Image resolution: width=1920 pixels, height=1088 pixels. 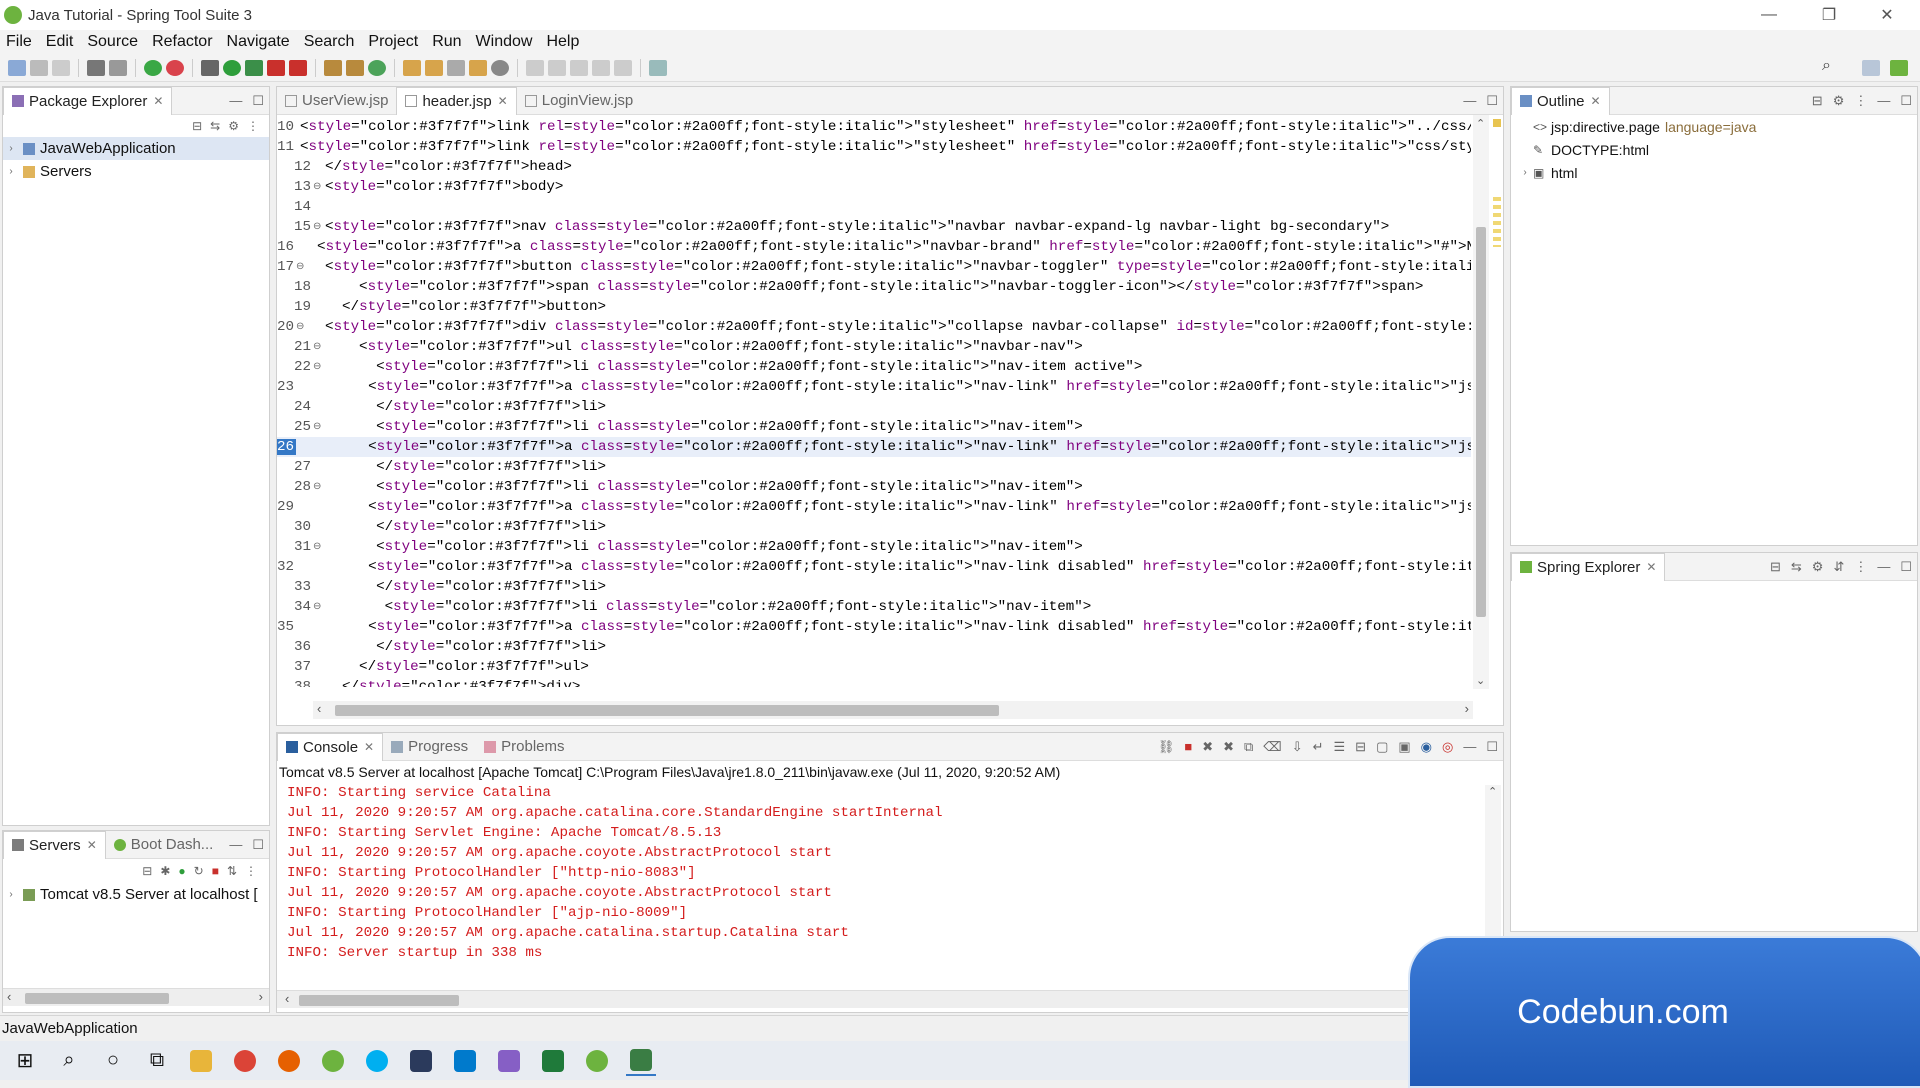 I want to click on terminate-icon: ■, so click(x=1188, y=746).